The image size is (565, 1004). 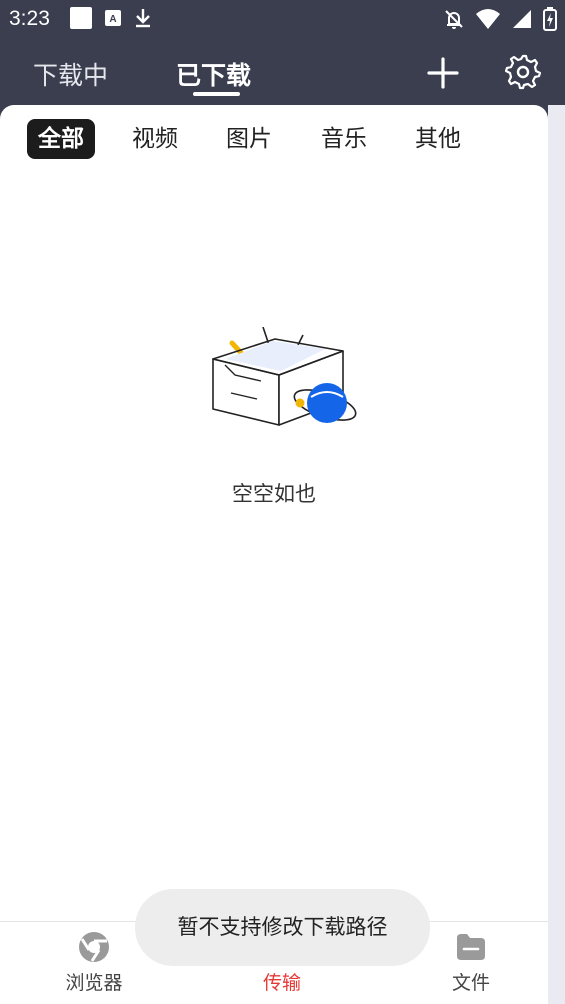 What do you see at coordinates (274, 494) in the screenshot?
I see `empty-state-text: 空空如也` at bounding box center [274, 494].